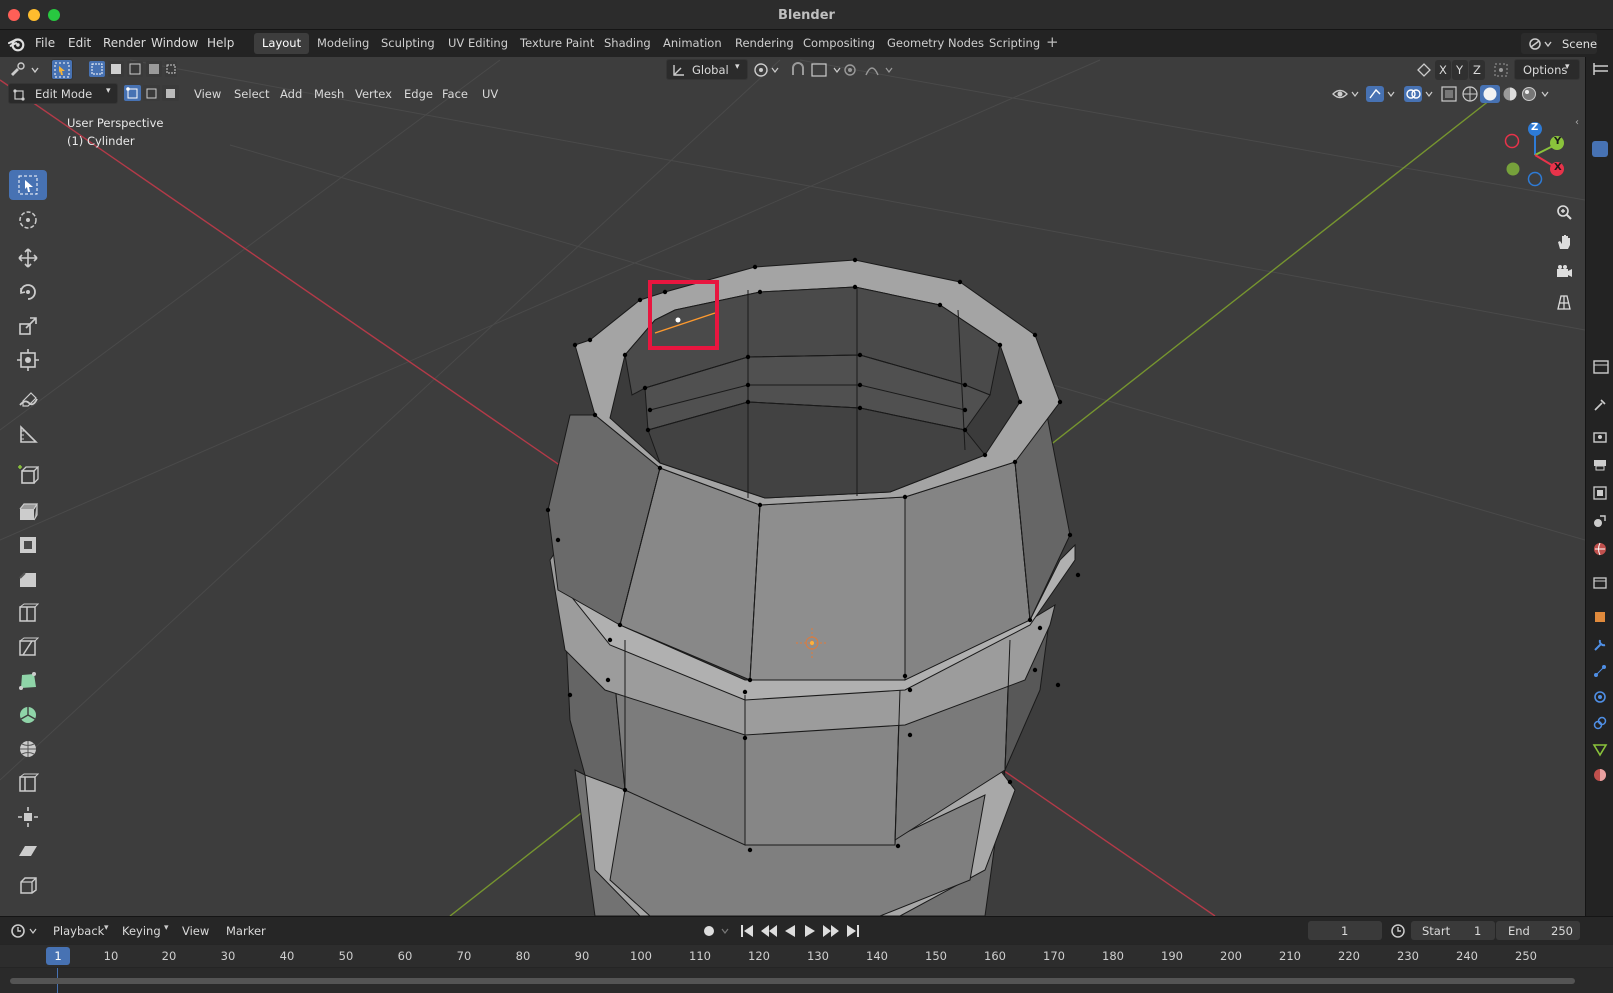  What do you see at coordinates (678, 320) in the screenshot?
I see `selected-vertex` at bounding box center [678, 320].